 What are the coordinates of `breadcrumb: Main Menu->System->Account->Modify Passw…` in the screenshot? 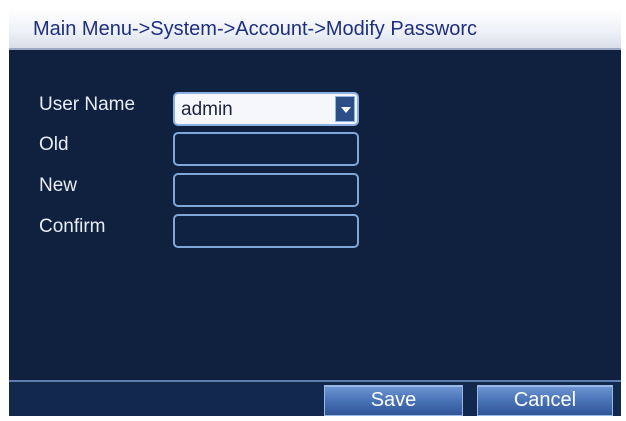 It's located at (255, 29).